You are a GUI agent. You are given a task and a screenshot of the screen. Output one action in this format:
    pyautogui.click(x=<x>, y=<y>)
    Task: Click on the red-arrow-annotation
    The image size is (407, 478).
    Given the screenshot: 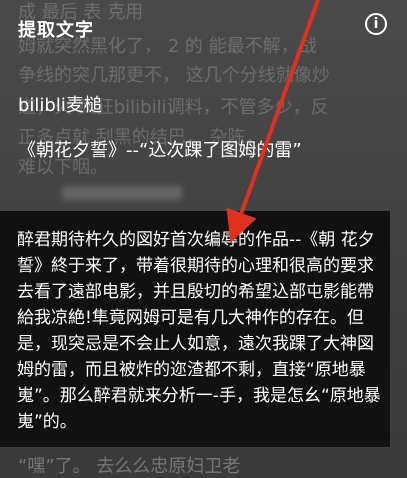 What is the action you would take?
    pyautogui.click(x=273, y=122)
    